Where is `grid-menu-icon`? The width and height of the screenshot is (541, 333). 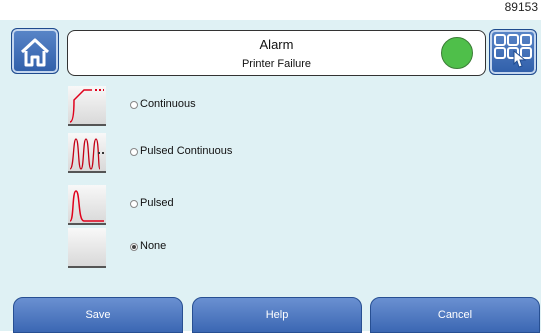 grid-menu-icon is located at coordinates (513, 51).